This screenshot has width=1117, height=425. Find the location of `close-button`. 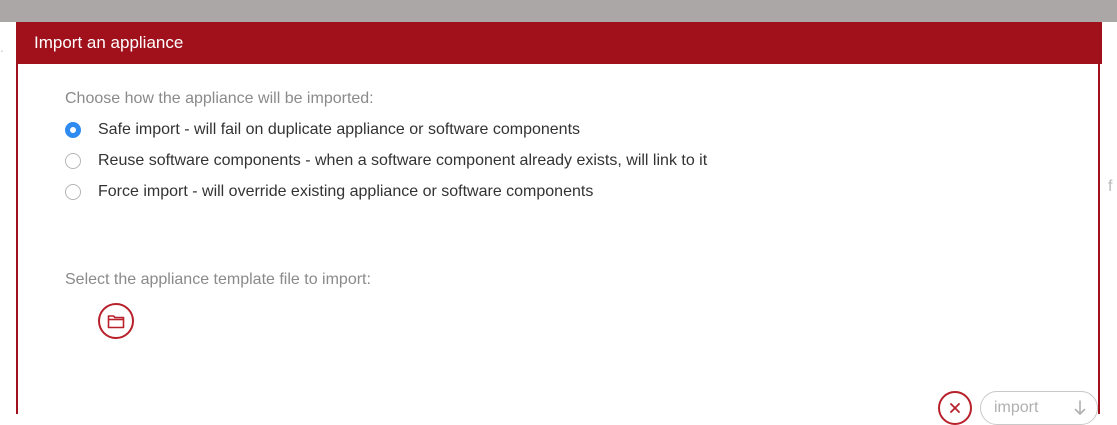

close-button is located at coordinates (955, 408).